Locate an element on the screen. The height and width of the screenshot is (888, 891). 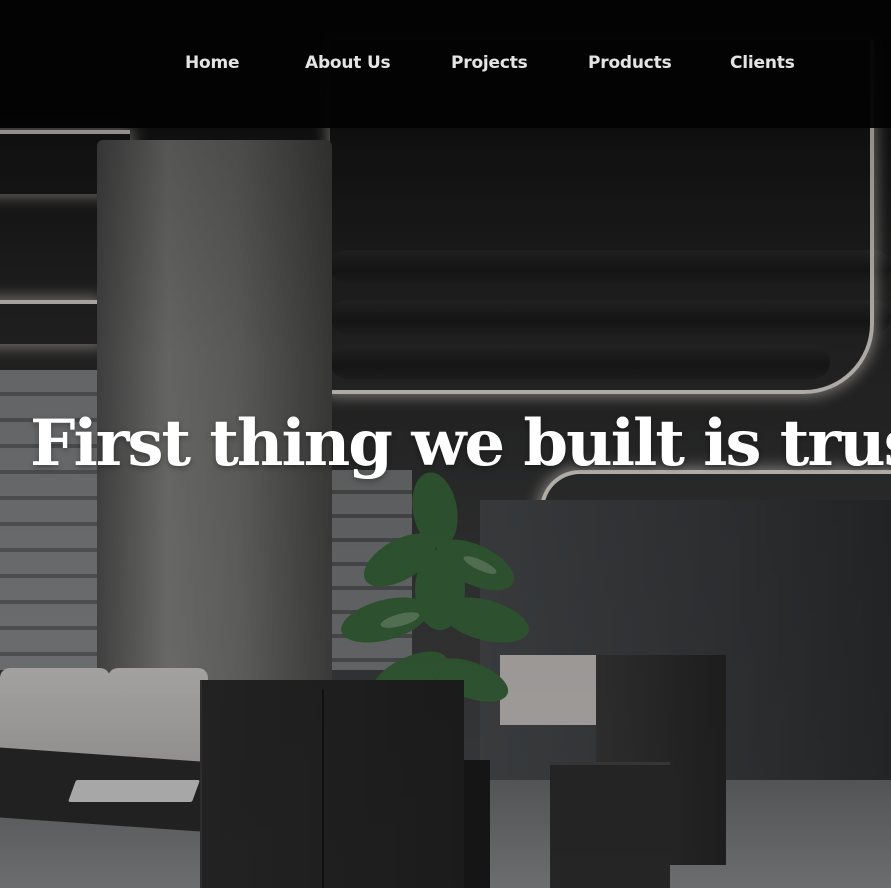
nav-link-home: Home is located at coordinates (212, 63).